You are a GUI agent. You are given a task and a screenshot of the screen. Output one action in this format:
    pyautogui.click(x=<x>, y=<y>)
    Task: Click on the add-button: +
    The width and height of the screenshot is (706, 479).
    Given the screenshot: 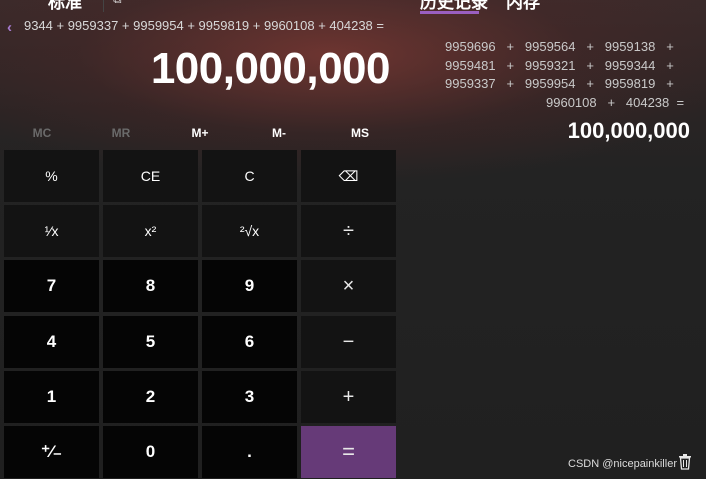 What is the action you would take?
    pyautogui.click(x=348, y=397)
    